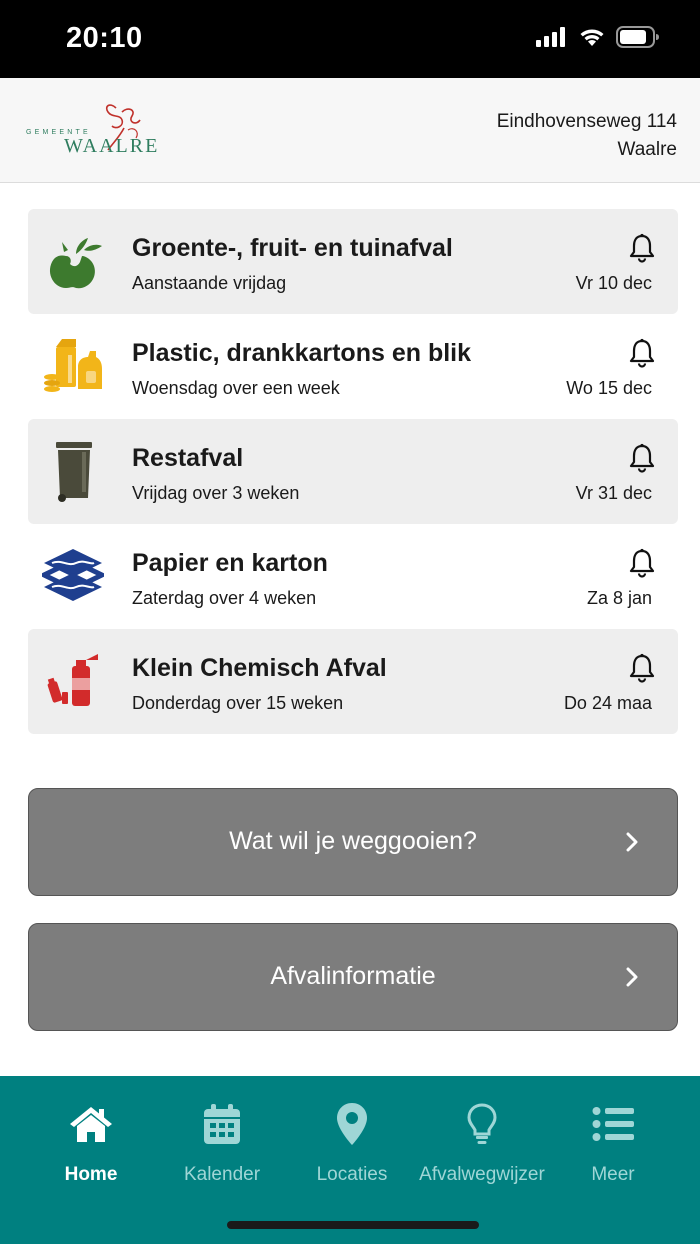 The image size is (700, 1244). I want to click on tab-meer: Meer, so click(613, 1143).